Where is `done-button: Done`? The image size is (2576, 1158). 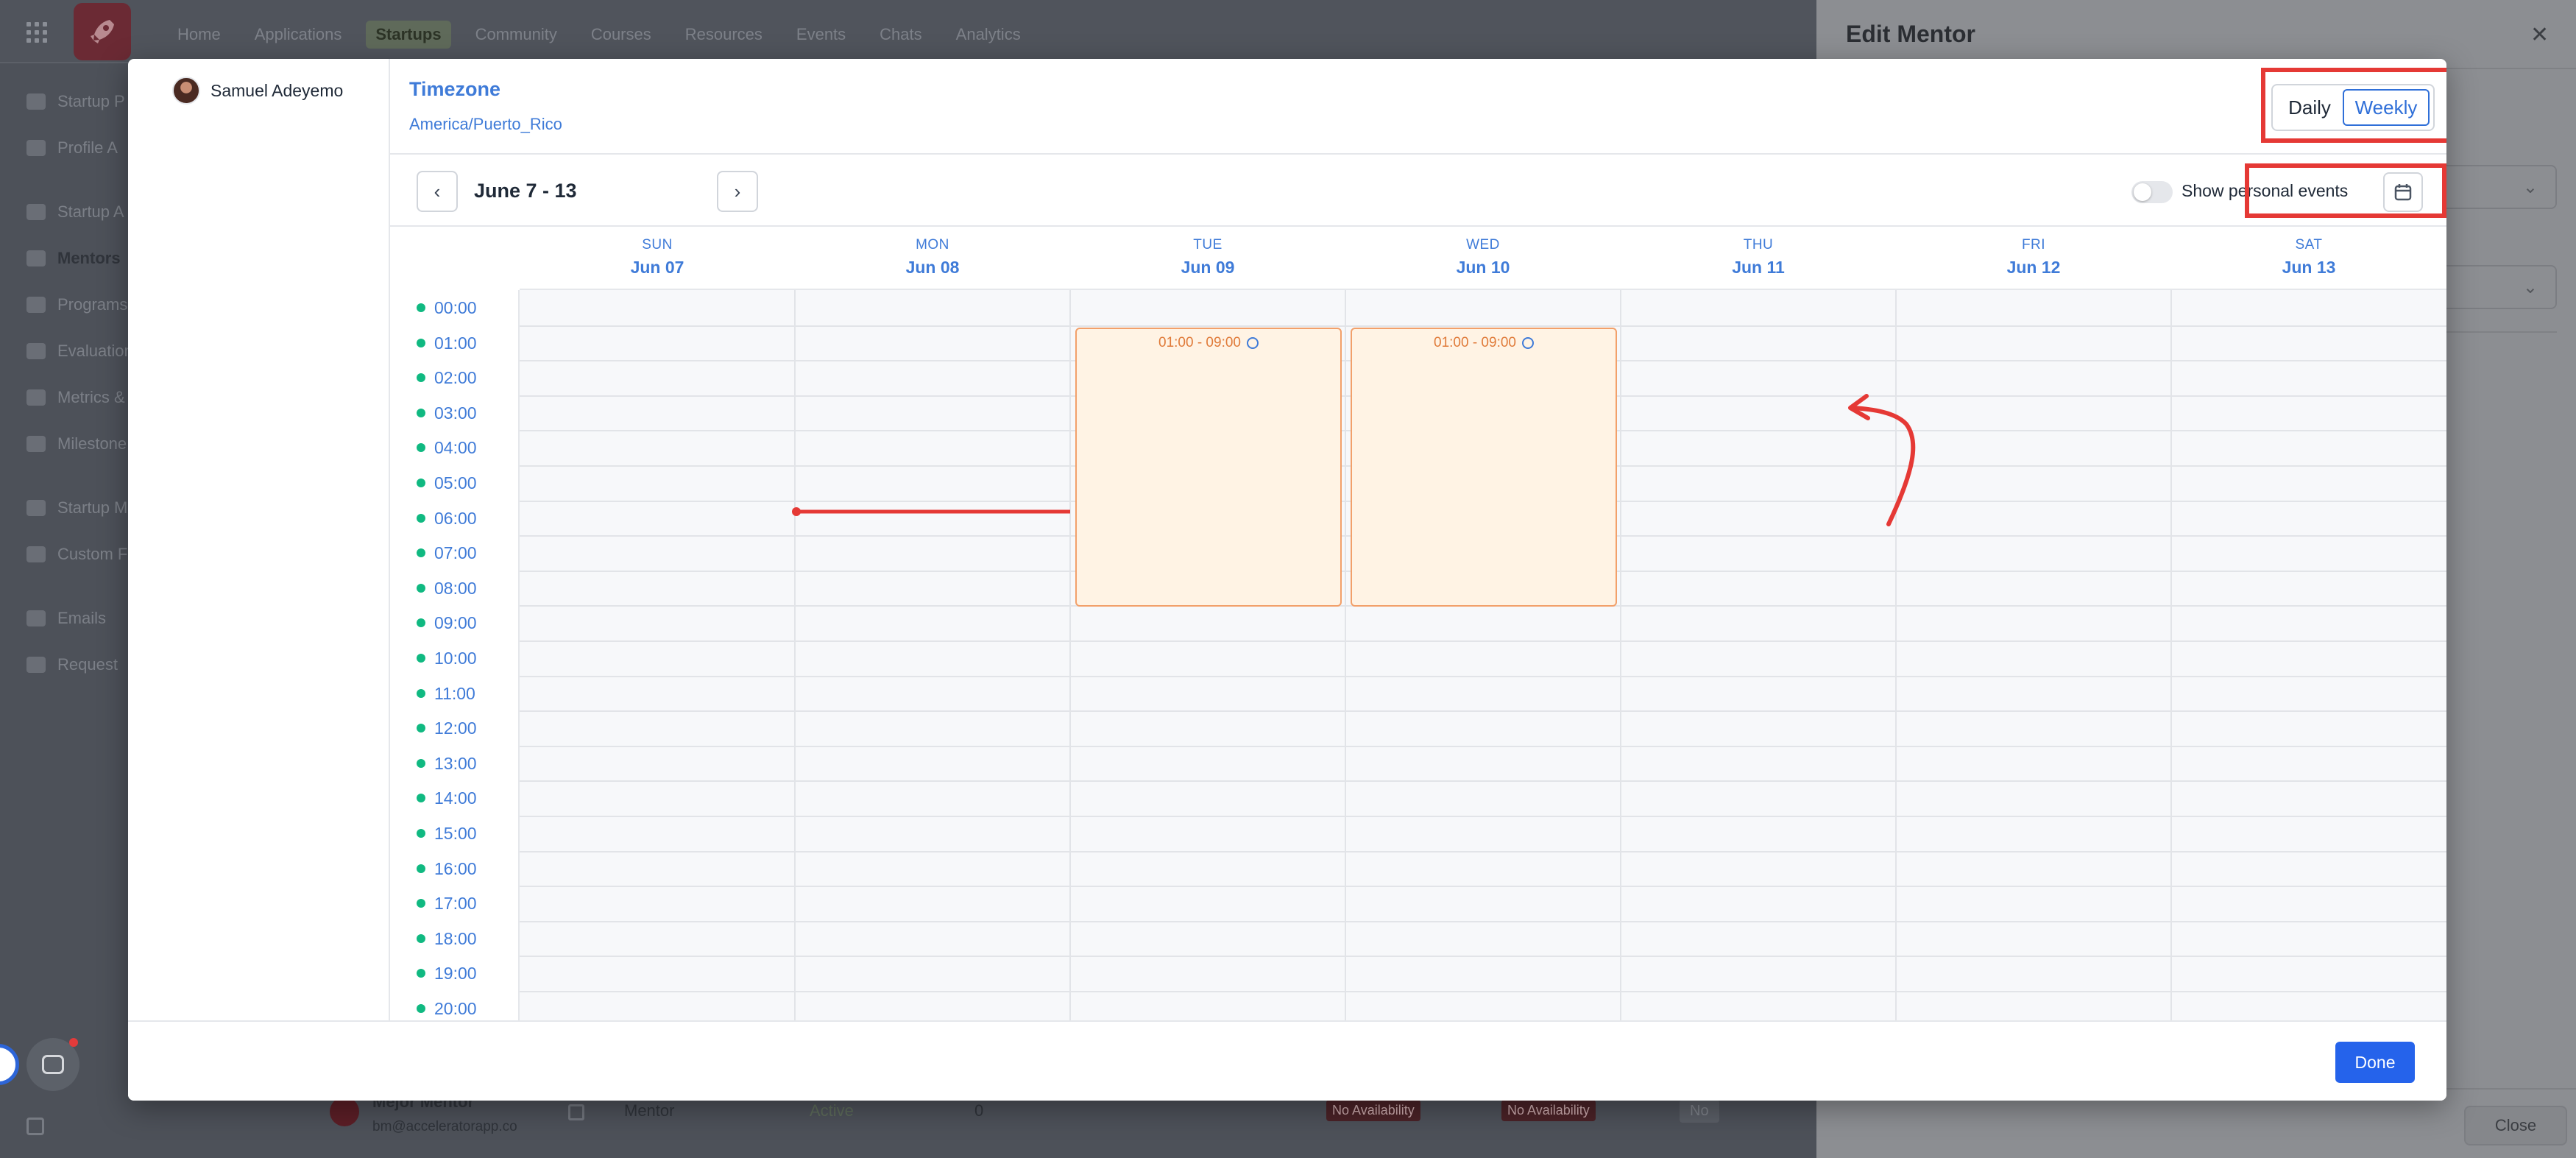 done-button: Done is located at coordinates (2375, 1062).